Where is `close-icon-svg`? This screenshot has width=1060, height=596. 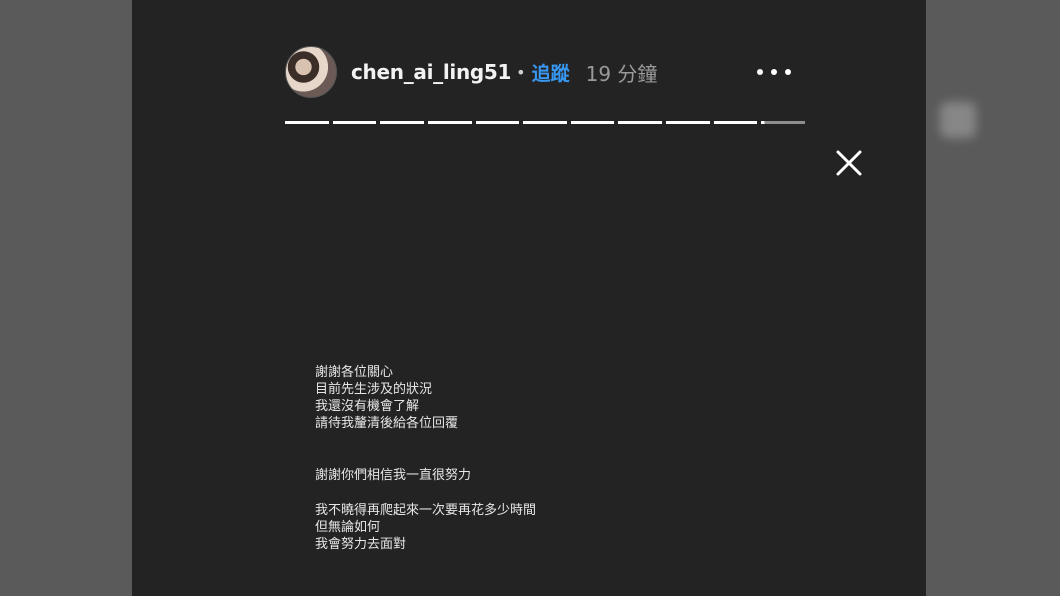
close-icon-svg is located at coordinates (849, 163).